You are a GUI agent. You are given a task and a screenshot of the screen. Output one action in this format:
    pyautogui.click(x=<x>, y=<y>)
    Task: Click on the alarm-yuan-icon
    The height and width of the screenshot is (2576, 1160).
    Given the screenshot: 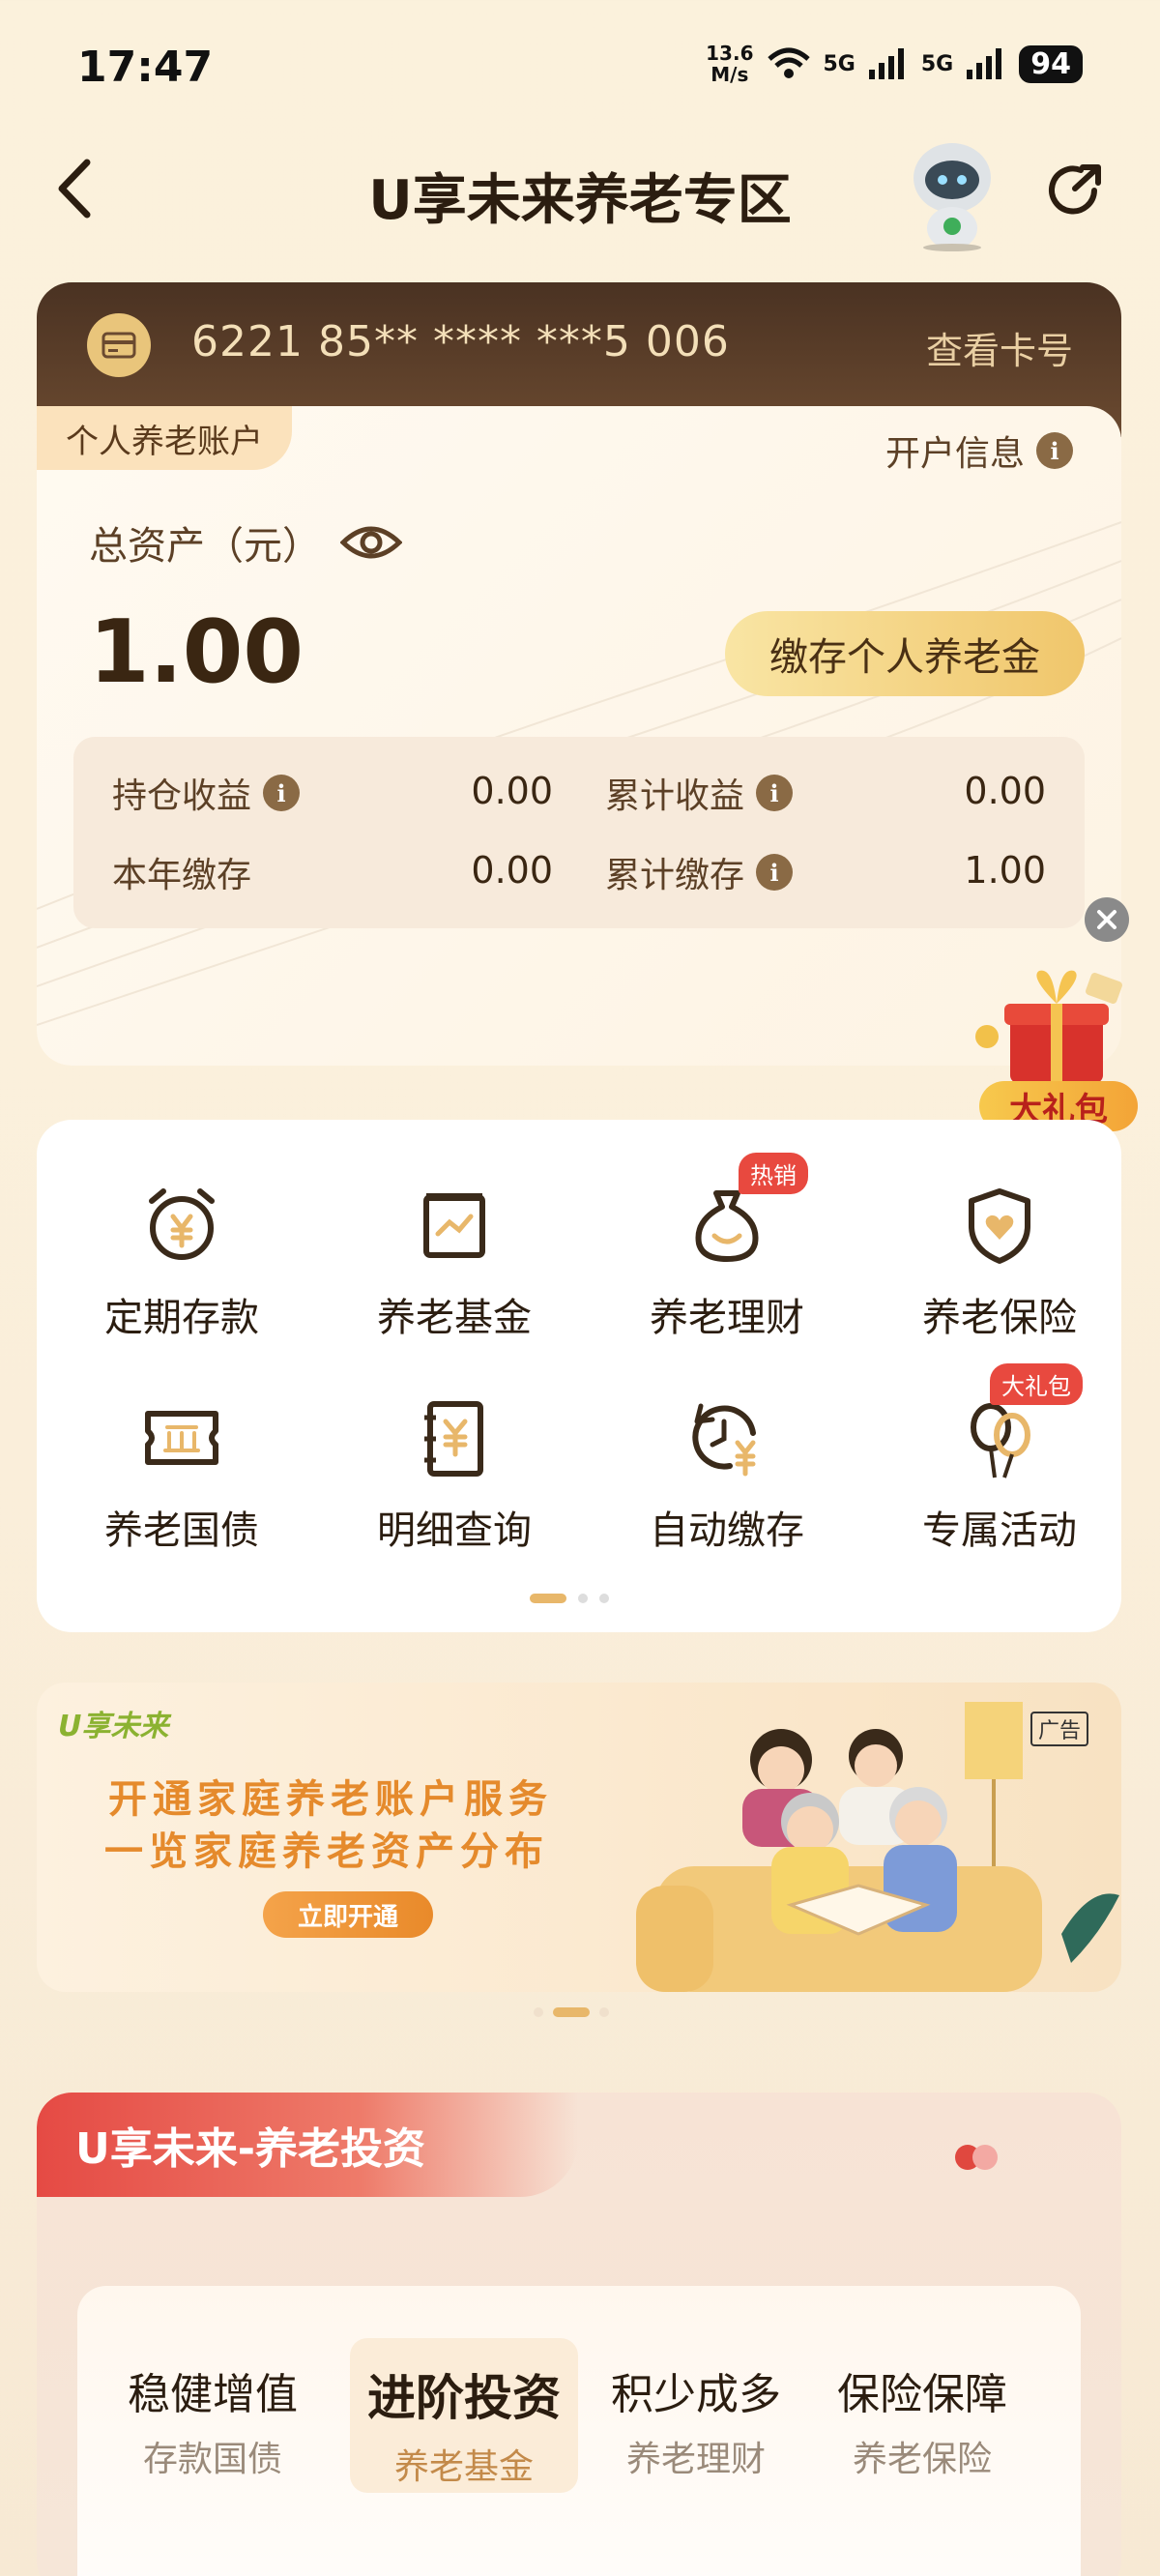 What is the action you would take?
    pyautogui.click(x=182, y=1224)
    